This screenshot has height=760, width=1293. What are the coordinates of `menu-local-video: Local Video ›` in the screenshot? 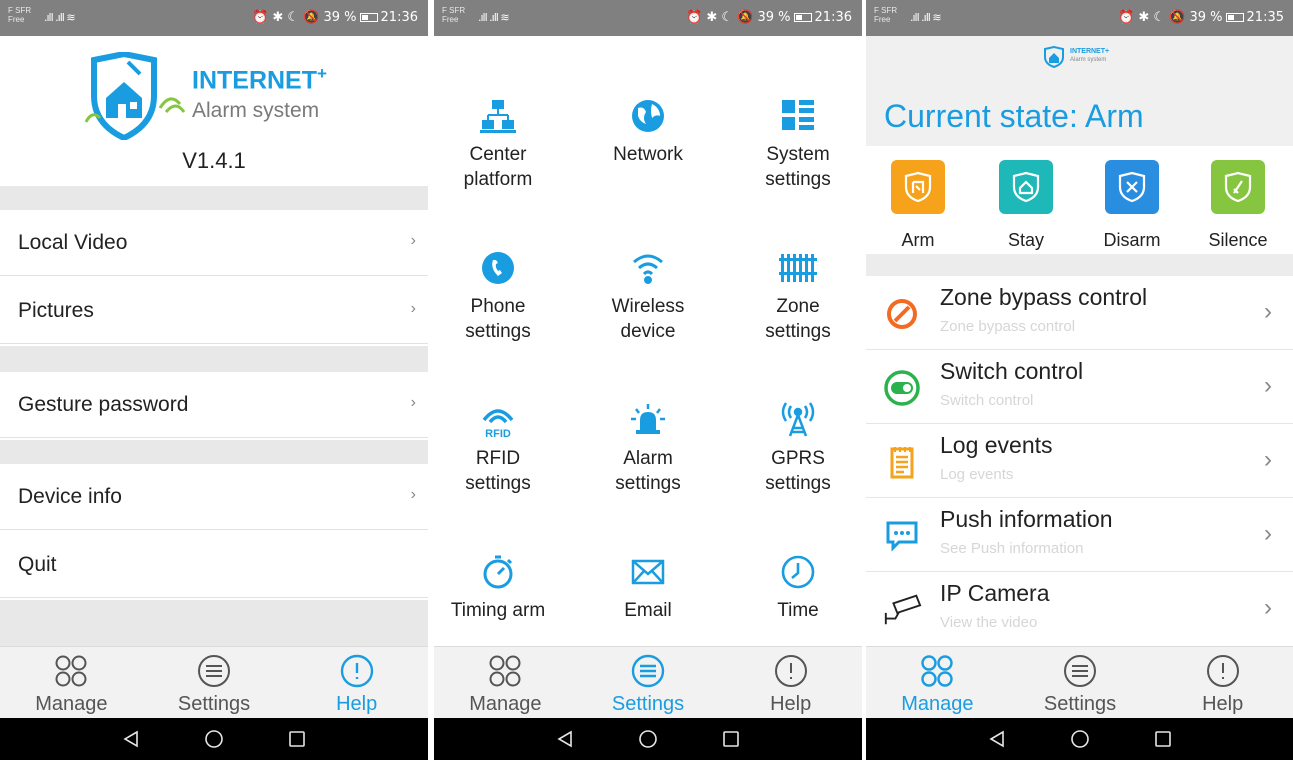 It's located at (214, 243).